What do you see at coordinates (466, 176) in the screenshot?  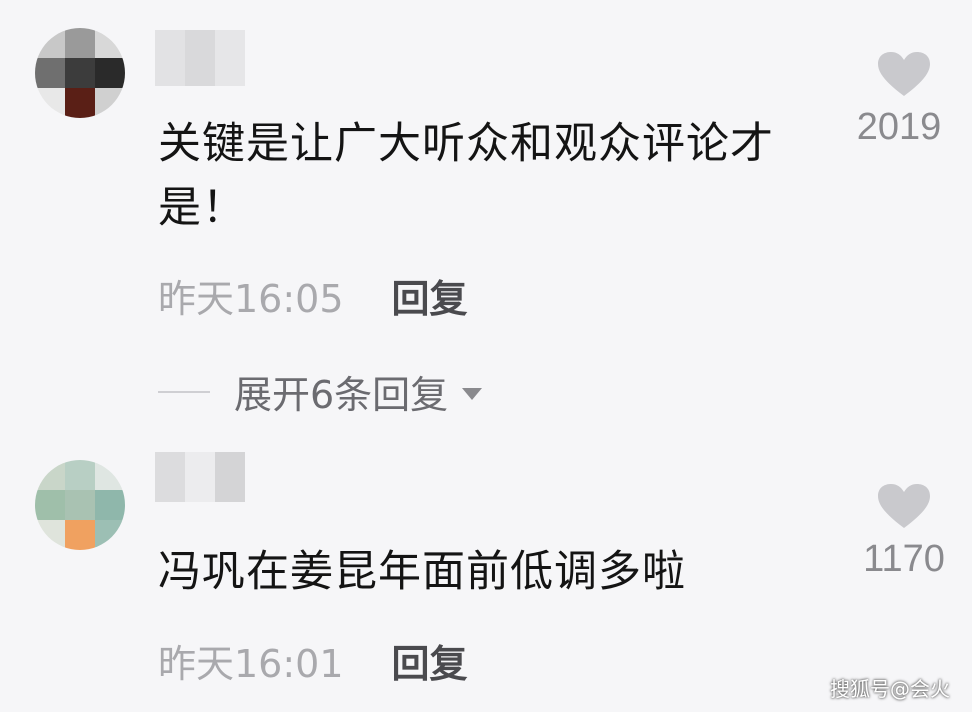 I see `comment-text: 关键是让广大听众和观众评论才是！` at bounding box center [466, 176].